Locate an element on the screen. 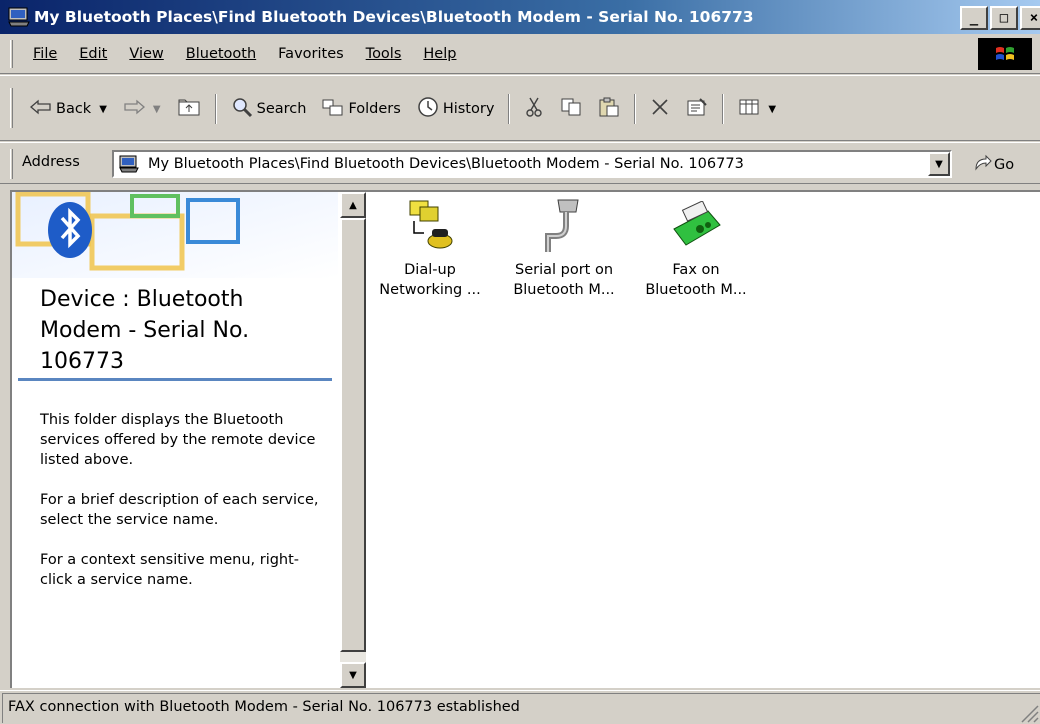  serial-port-icon is located at coordinates (564, 226).